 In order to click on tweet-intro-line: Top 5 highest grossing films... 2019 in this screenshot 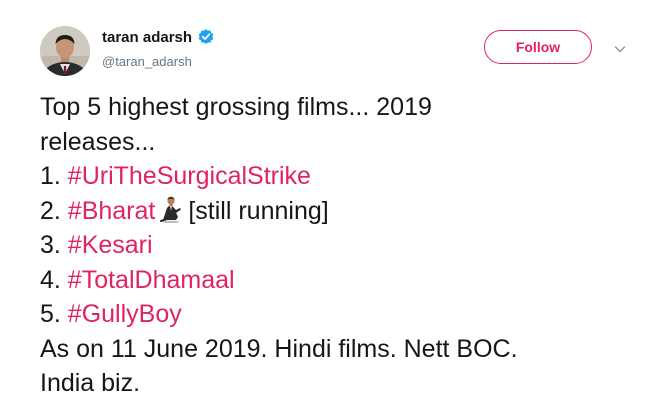, I will do `click(236, 107)`.